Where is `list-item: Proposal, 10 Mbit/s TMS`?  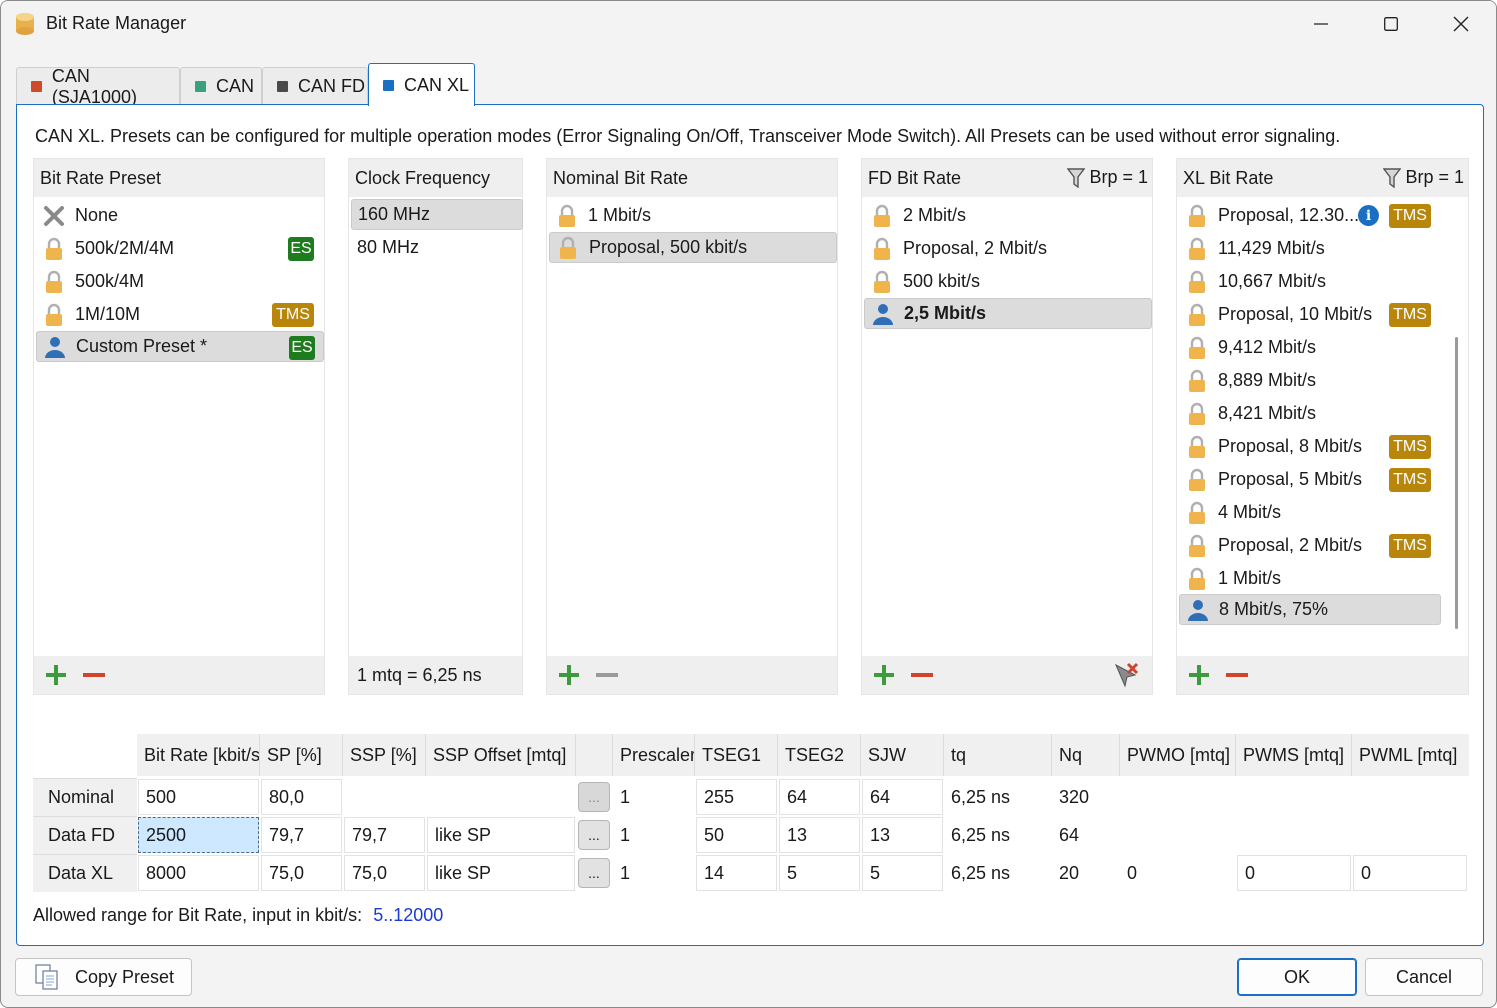
list-item: Proposal, 10 Mbit/s TMS is located at coordinates (1309, 314).